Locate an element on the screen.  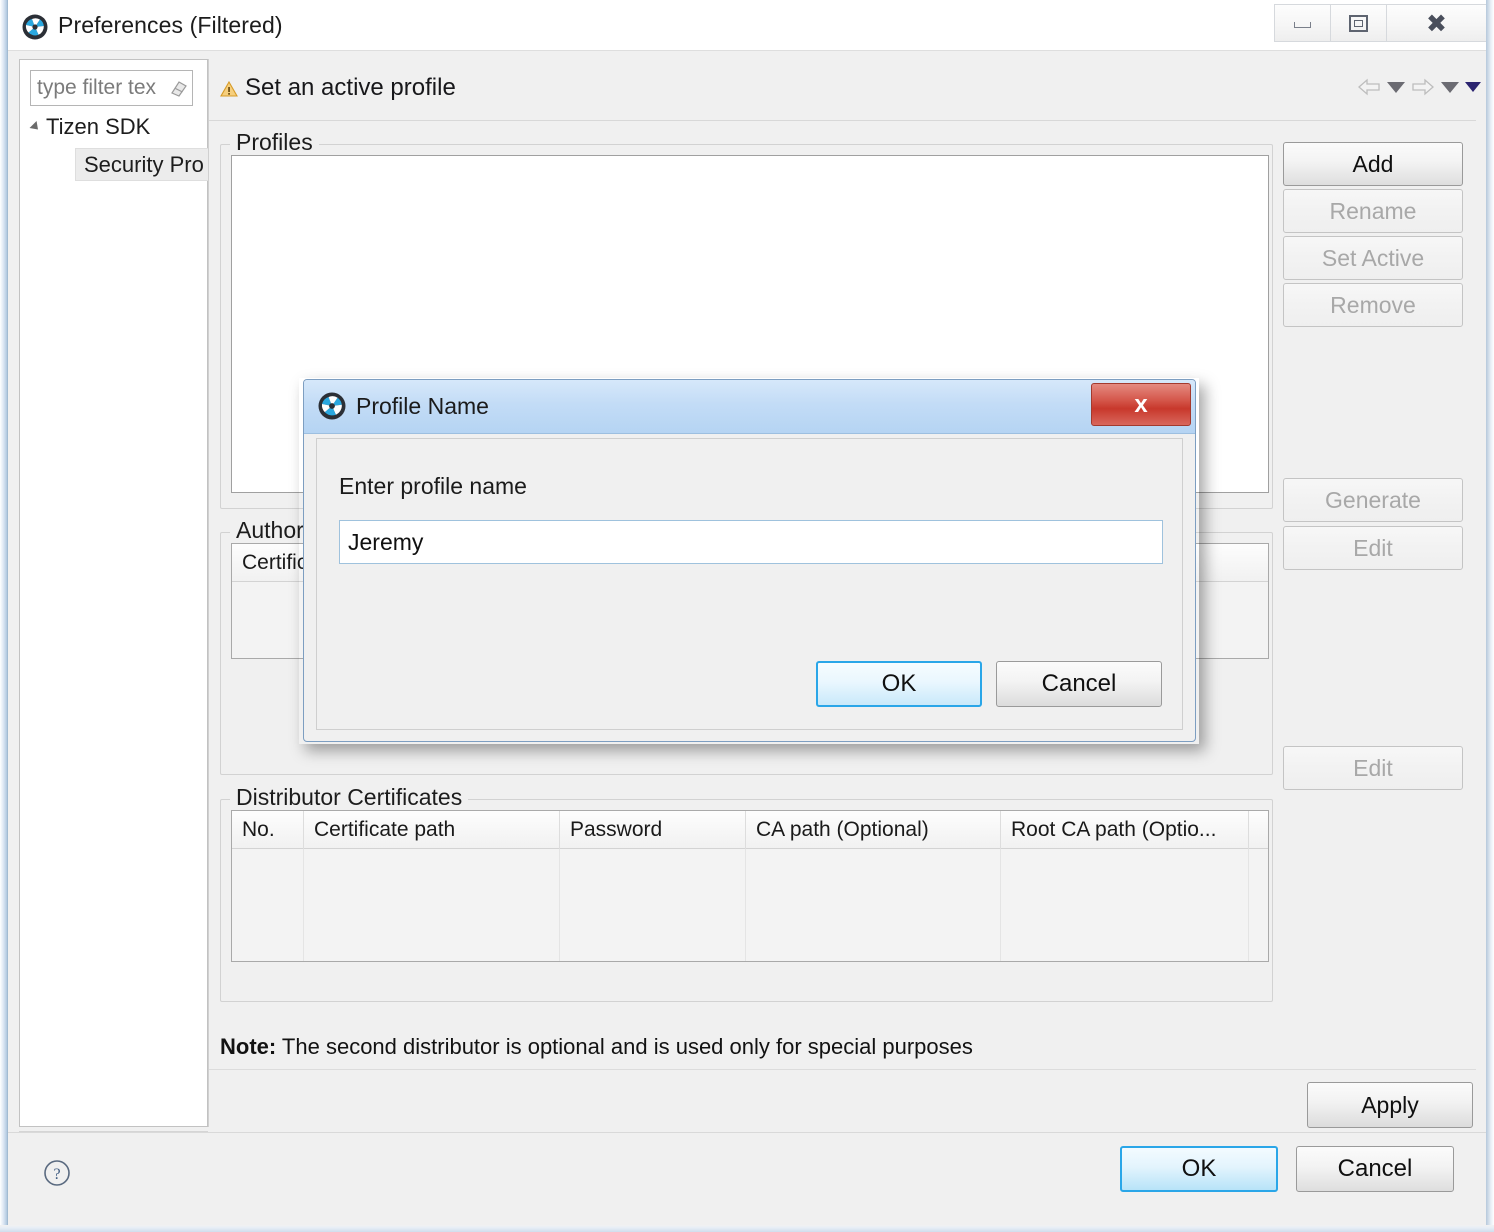
apply-button: Apply is located at coordinates (1390, 1105).